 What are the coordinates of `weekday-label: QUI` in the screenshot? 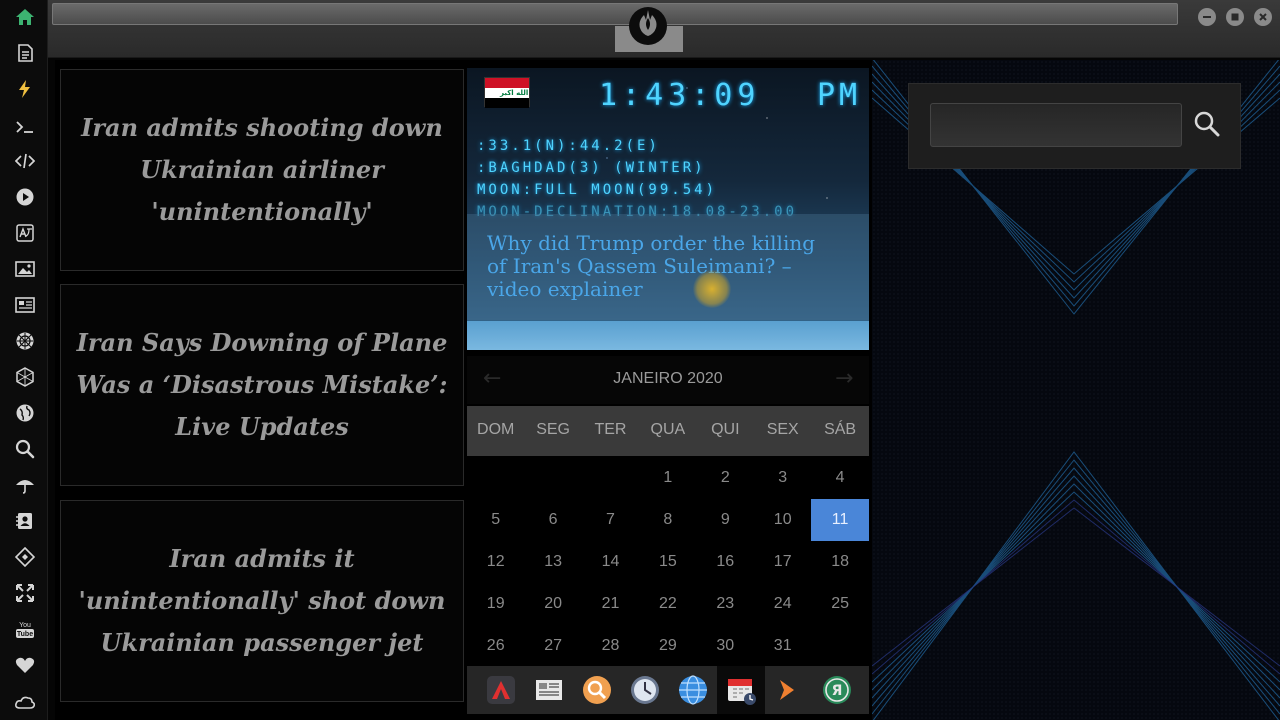 It's located at (725, 429).